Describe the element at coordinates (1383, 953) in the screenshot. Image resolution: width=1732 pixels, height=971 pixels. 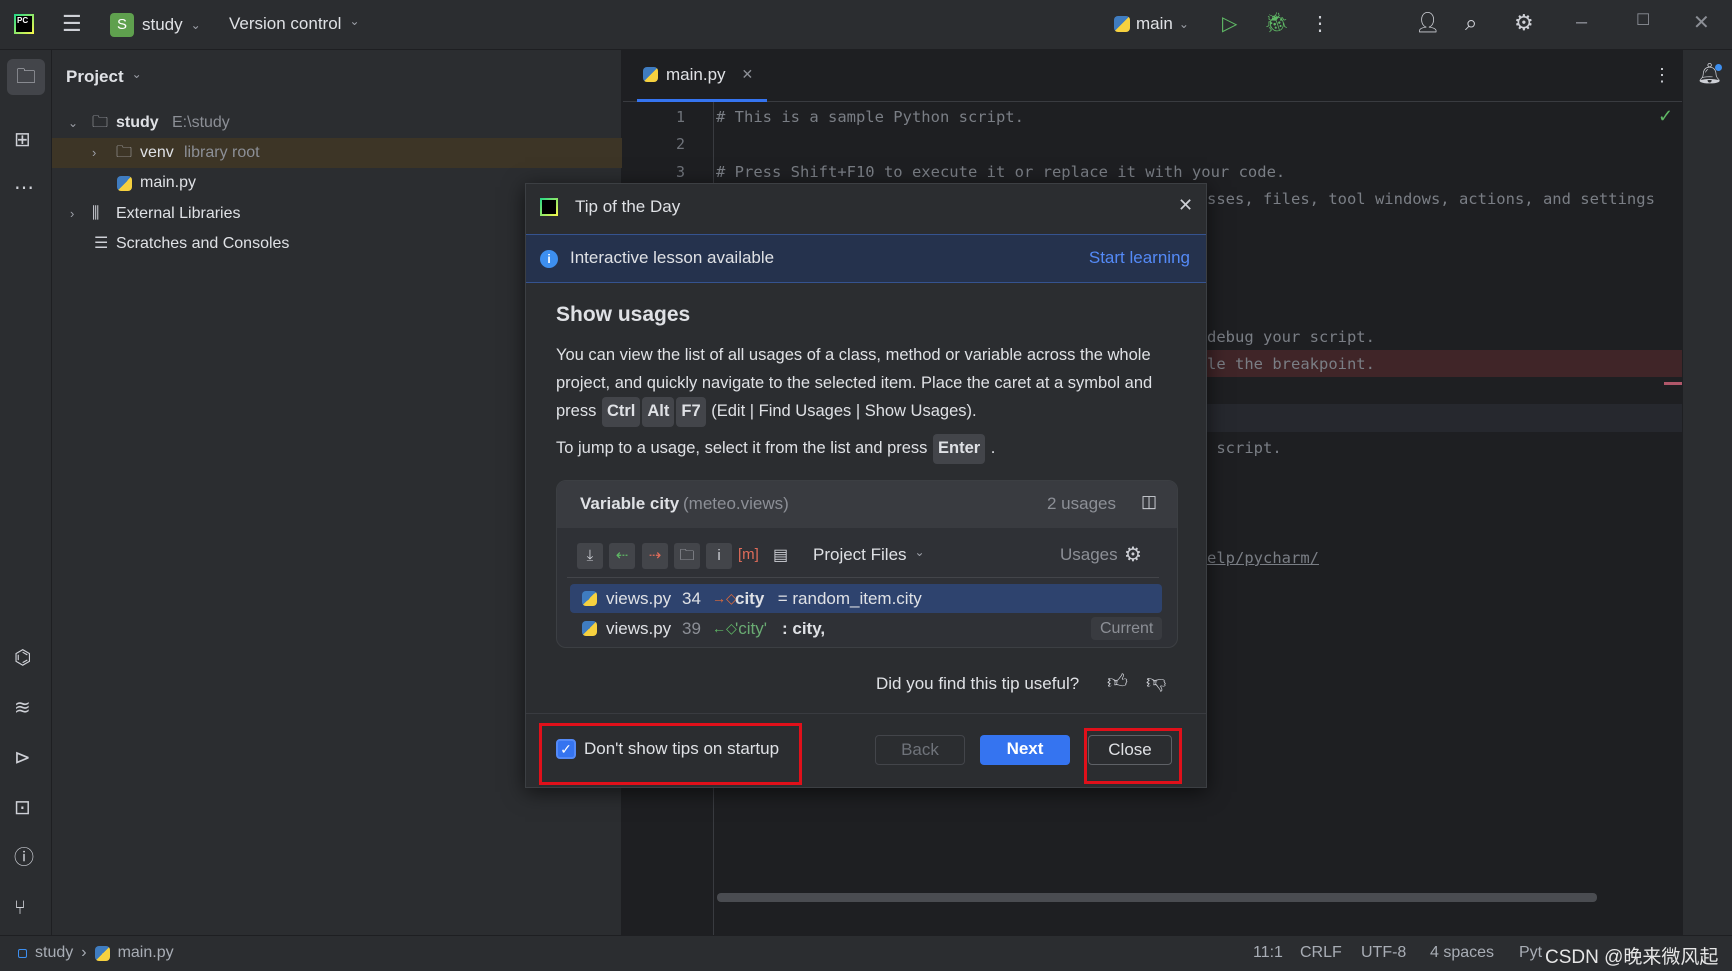
I see `file-encoding: UTF-8` at that location.